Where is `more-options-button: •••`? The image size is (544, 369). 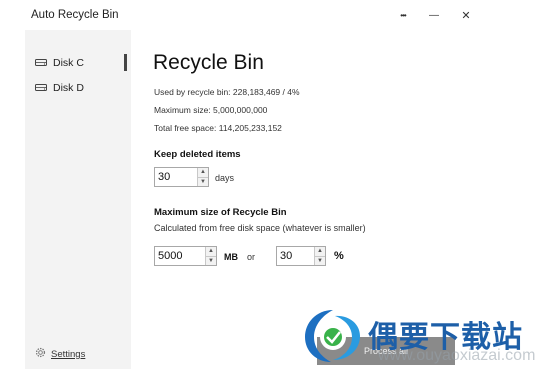
more-options-button: ••• is located at coordinates (403, 15).